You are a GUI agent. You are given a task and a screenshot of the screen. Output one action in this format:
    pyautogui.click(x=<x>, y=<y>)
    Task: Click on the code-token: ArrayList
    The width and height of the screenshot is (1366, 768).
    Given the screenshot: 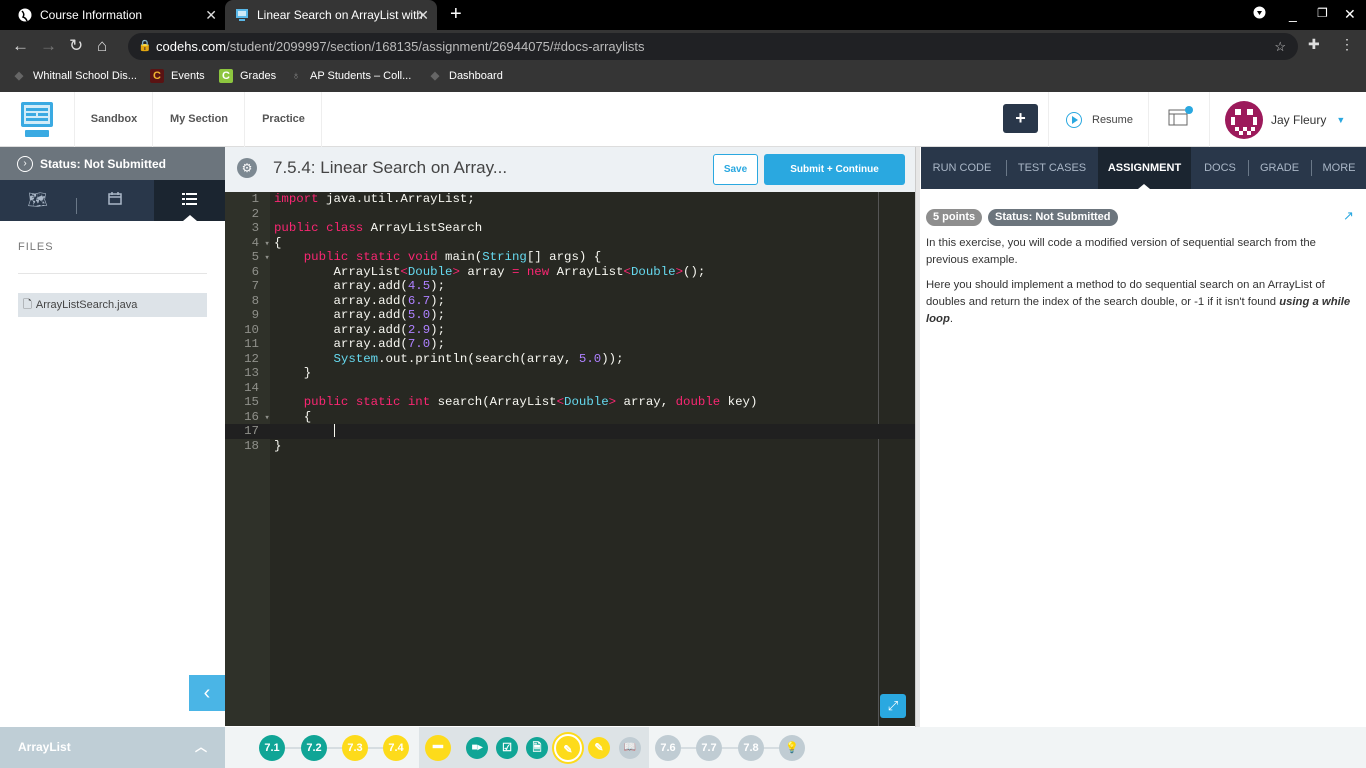 What is the action you would take?
    pyautogui.click(x=586, y=271)
    